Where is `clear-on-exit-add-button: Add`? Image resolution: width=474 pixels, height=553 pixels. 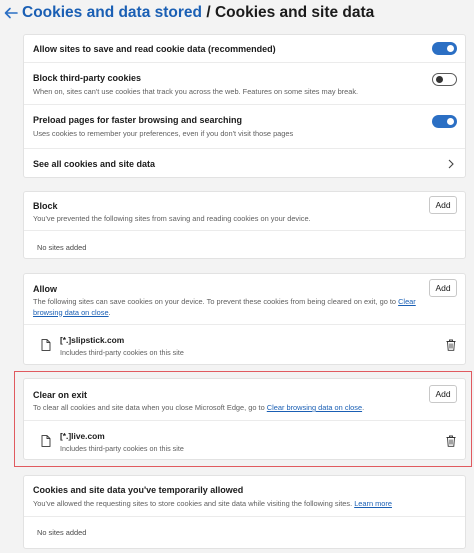
clear-on-exit-add-button: Add is located at coordinates (443, 394).